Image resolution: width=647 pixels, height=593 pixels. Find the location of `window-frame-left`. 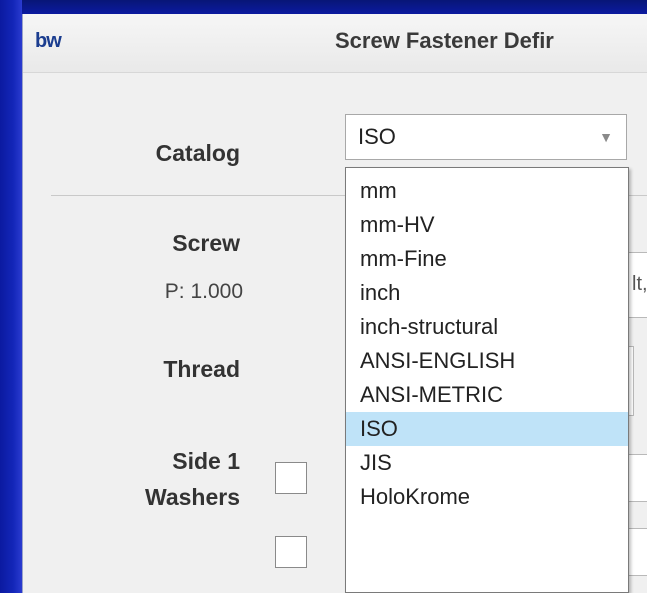

window-frame-left is located at coordinates (11, 296).